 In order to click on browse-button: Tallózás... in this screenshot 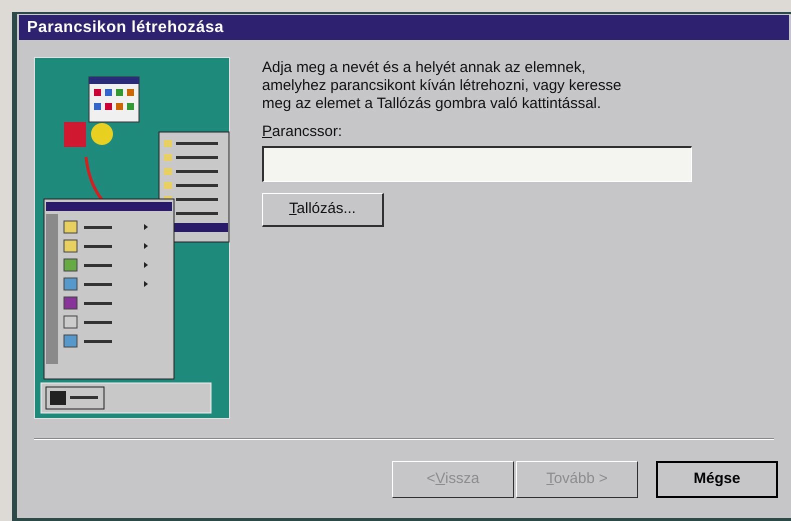, I will do `click(323, 209)`.